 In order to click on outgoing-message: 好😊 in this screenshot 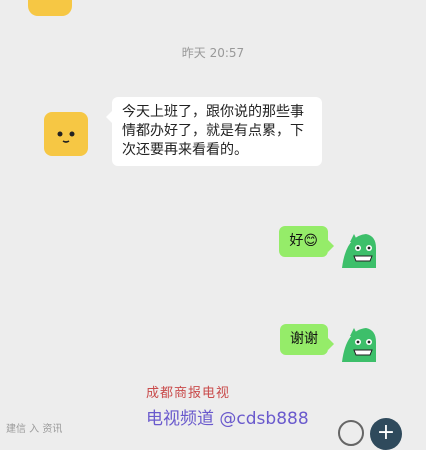, I will do `click(306, 241)`.